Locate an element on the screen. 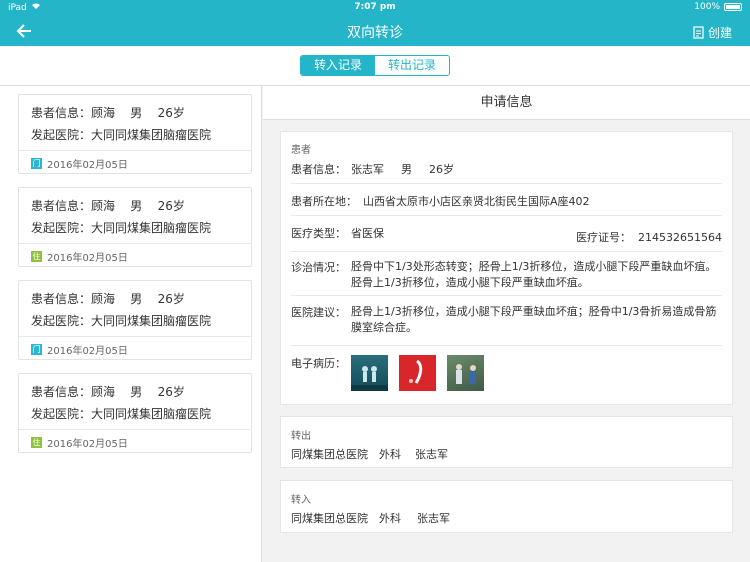  insurance-no-value: 214532651564 is located at coordinates (680, 237).